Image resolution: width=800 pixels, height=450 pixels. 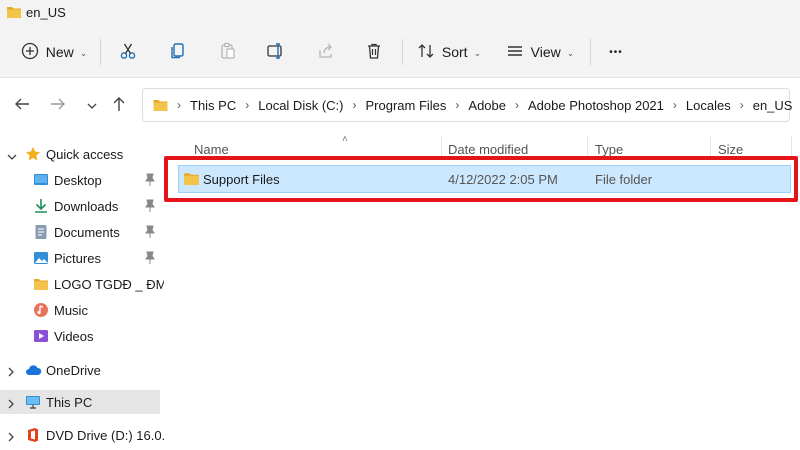 I want to click on column-header-size: Size, so click(x=753, y=149).